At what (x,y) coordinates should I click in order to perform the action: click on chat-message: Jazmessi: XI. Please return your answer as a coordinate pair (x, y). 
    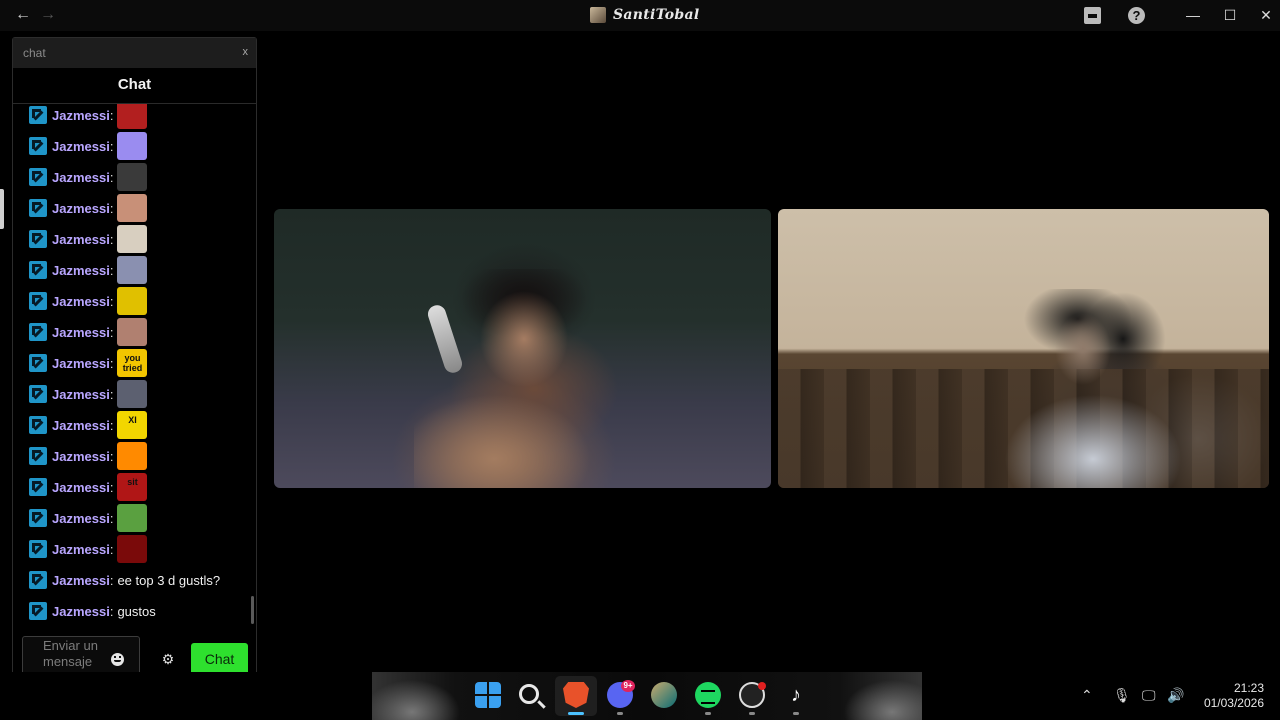
    Looking at the image, I should click on (88, 425).